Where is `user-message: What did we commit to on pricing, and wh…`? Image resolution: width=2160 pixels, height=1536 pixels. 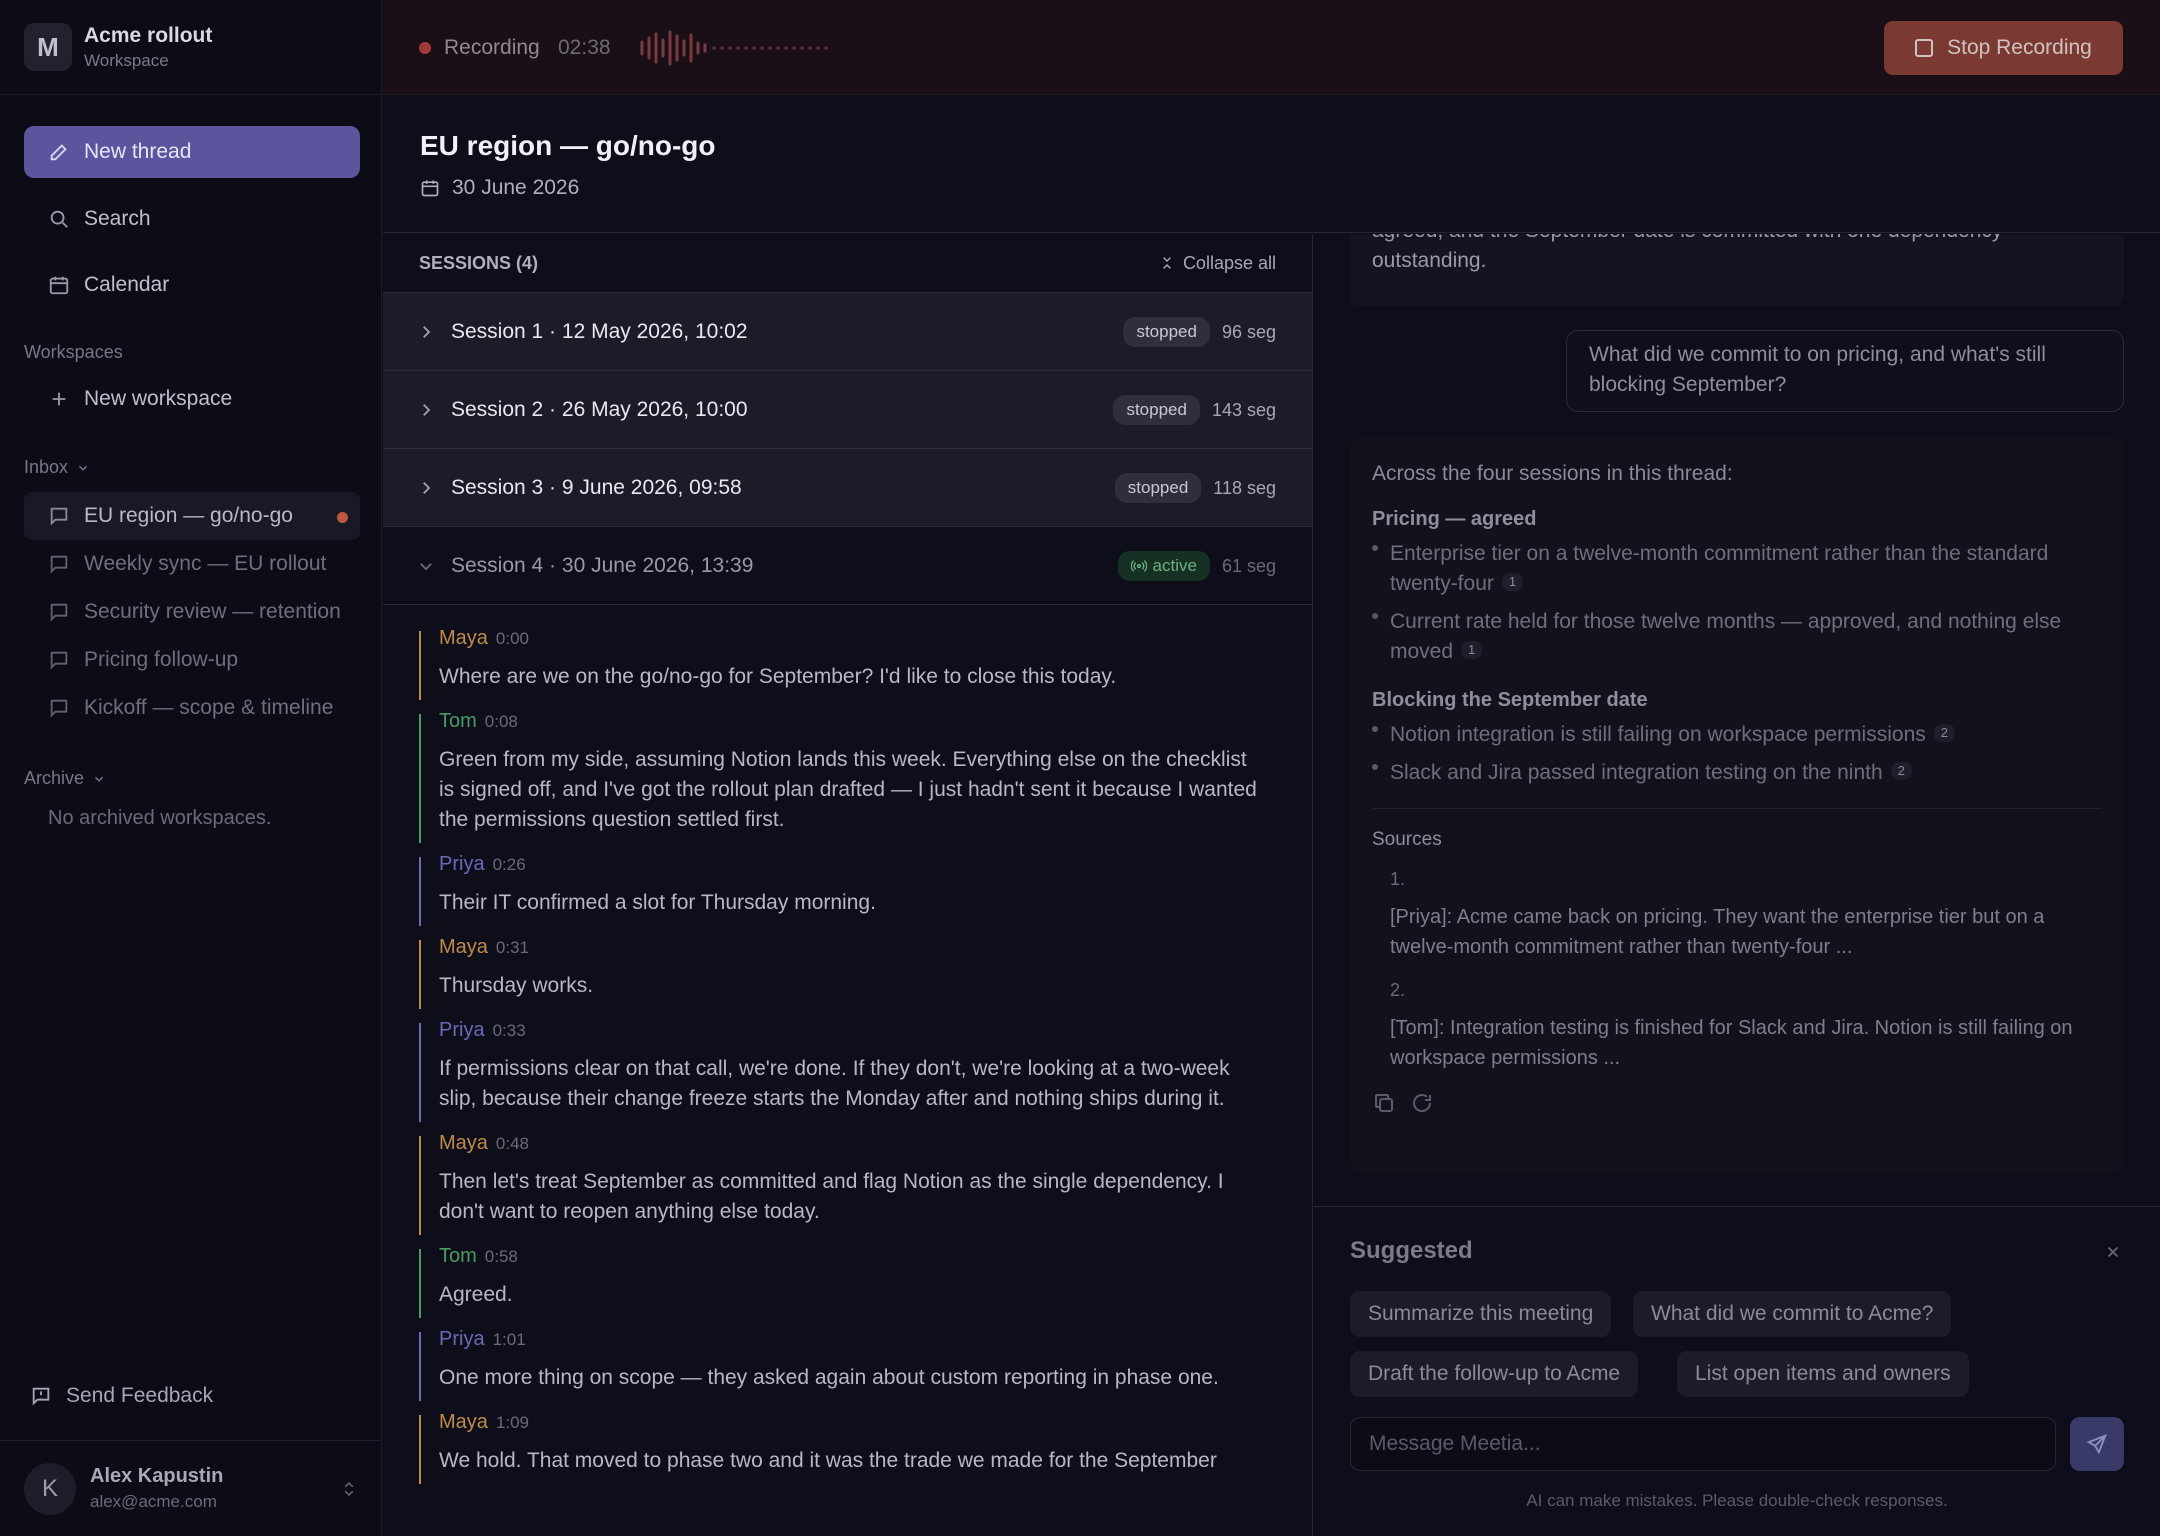
user-message: What did we commit to on pricing, and wh… is located at coordinates (1845, 371).